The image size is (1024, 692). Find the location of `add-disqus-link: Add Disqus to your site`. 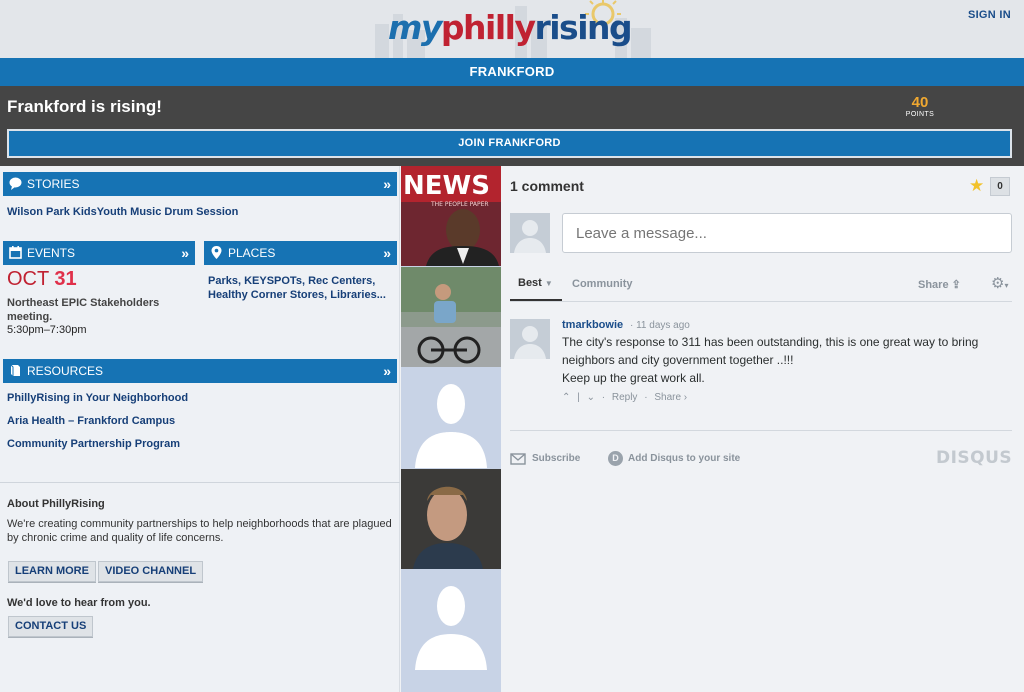

add-disqus-link: Add Disqus to your site is located at coordinates (684, 458).